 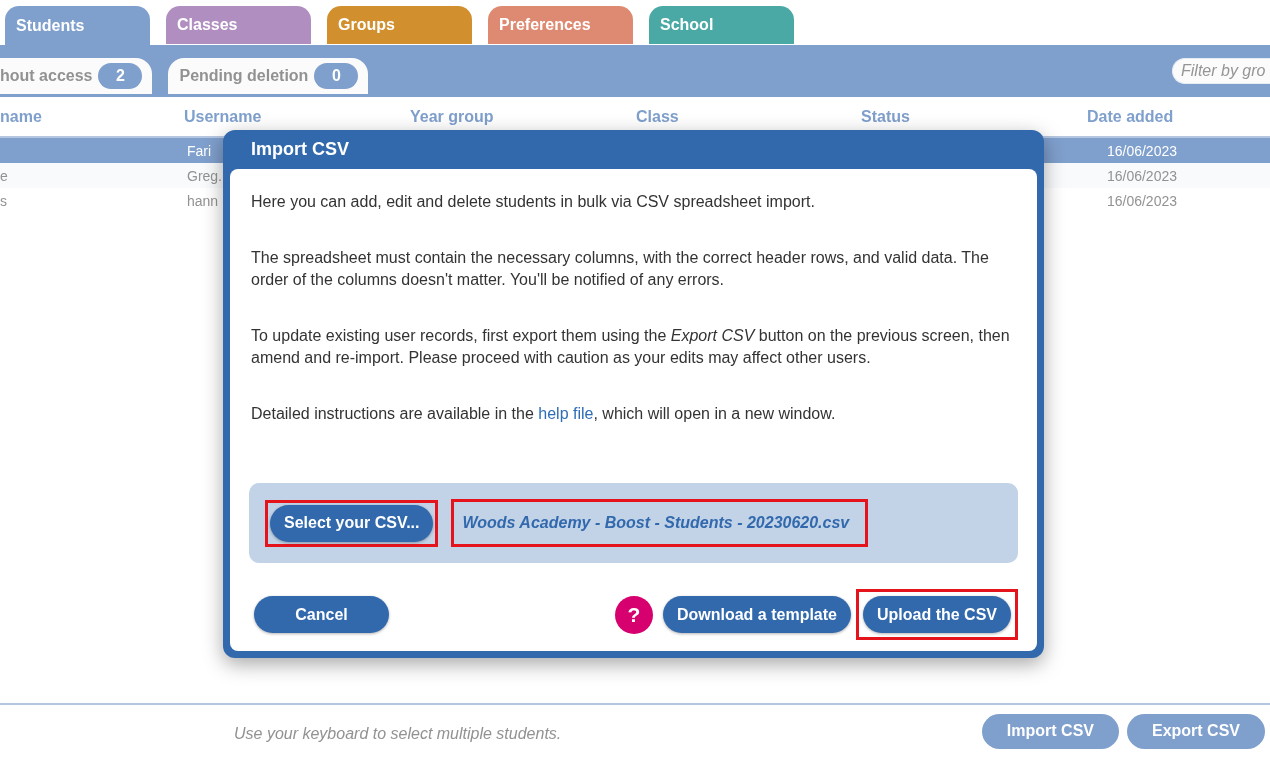 I want to click on tab: Preferences, so click(x=560, y=25).